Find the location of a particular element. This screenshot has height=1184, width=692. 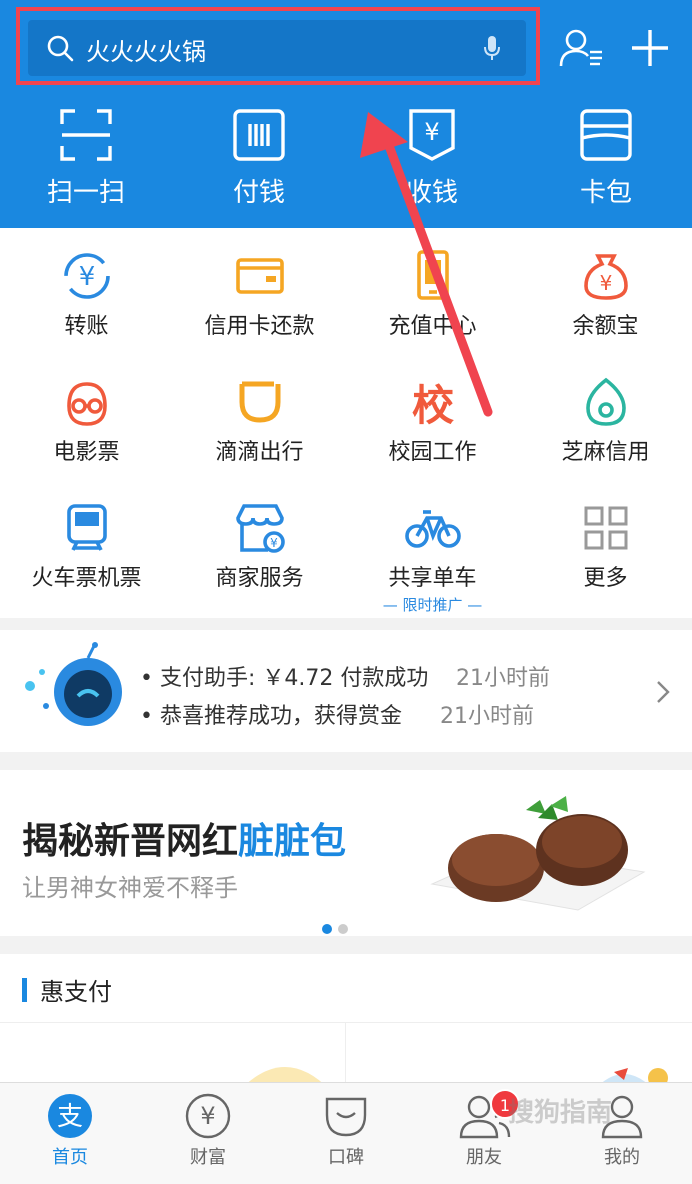

service-credit-card: 信用卡还款 is located at coordinates (259, 295).